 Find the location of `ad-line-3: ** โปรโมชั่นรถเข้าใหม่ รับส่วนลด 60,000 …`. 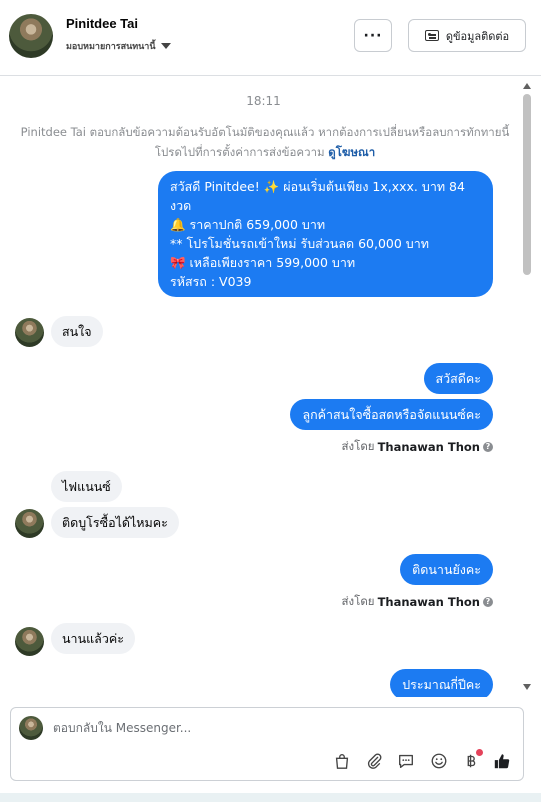

ad-line-3: ** โปรโมชั่นรถเข้าใหม่ รับส่วนลด 60,000 … is located at coordinates (299, 243).